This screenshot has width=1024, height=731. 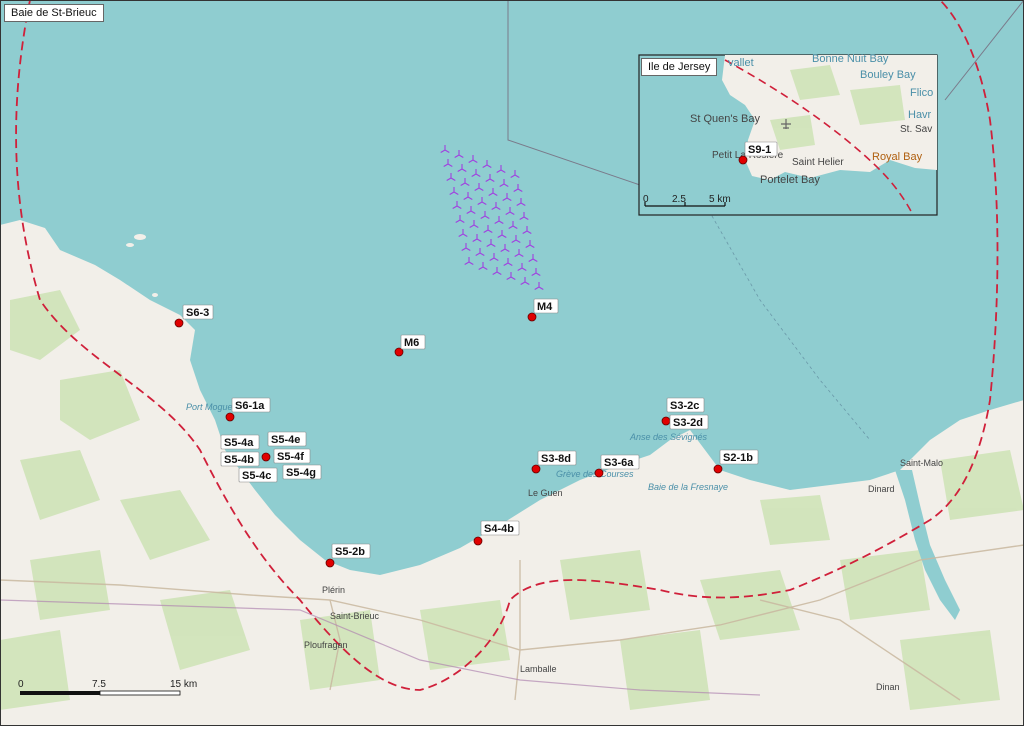 What do you see at coordinates (679, 67) in the screenshot?
I see `inset-title: Ile de Jersey` at bounding box center [679, 67].